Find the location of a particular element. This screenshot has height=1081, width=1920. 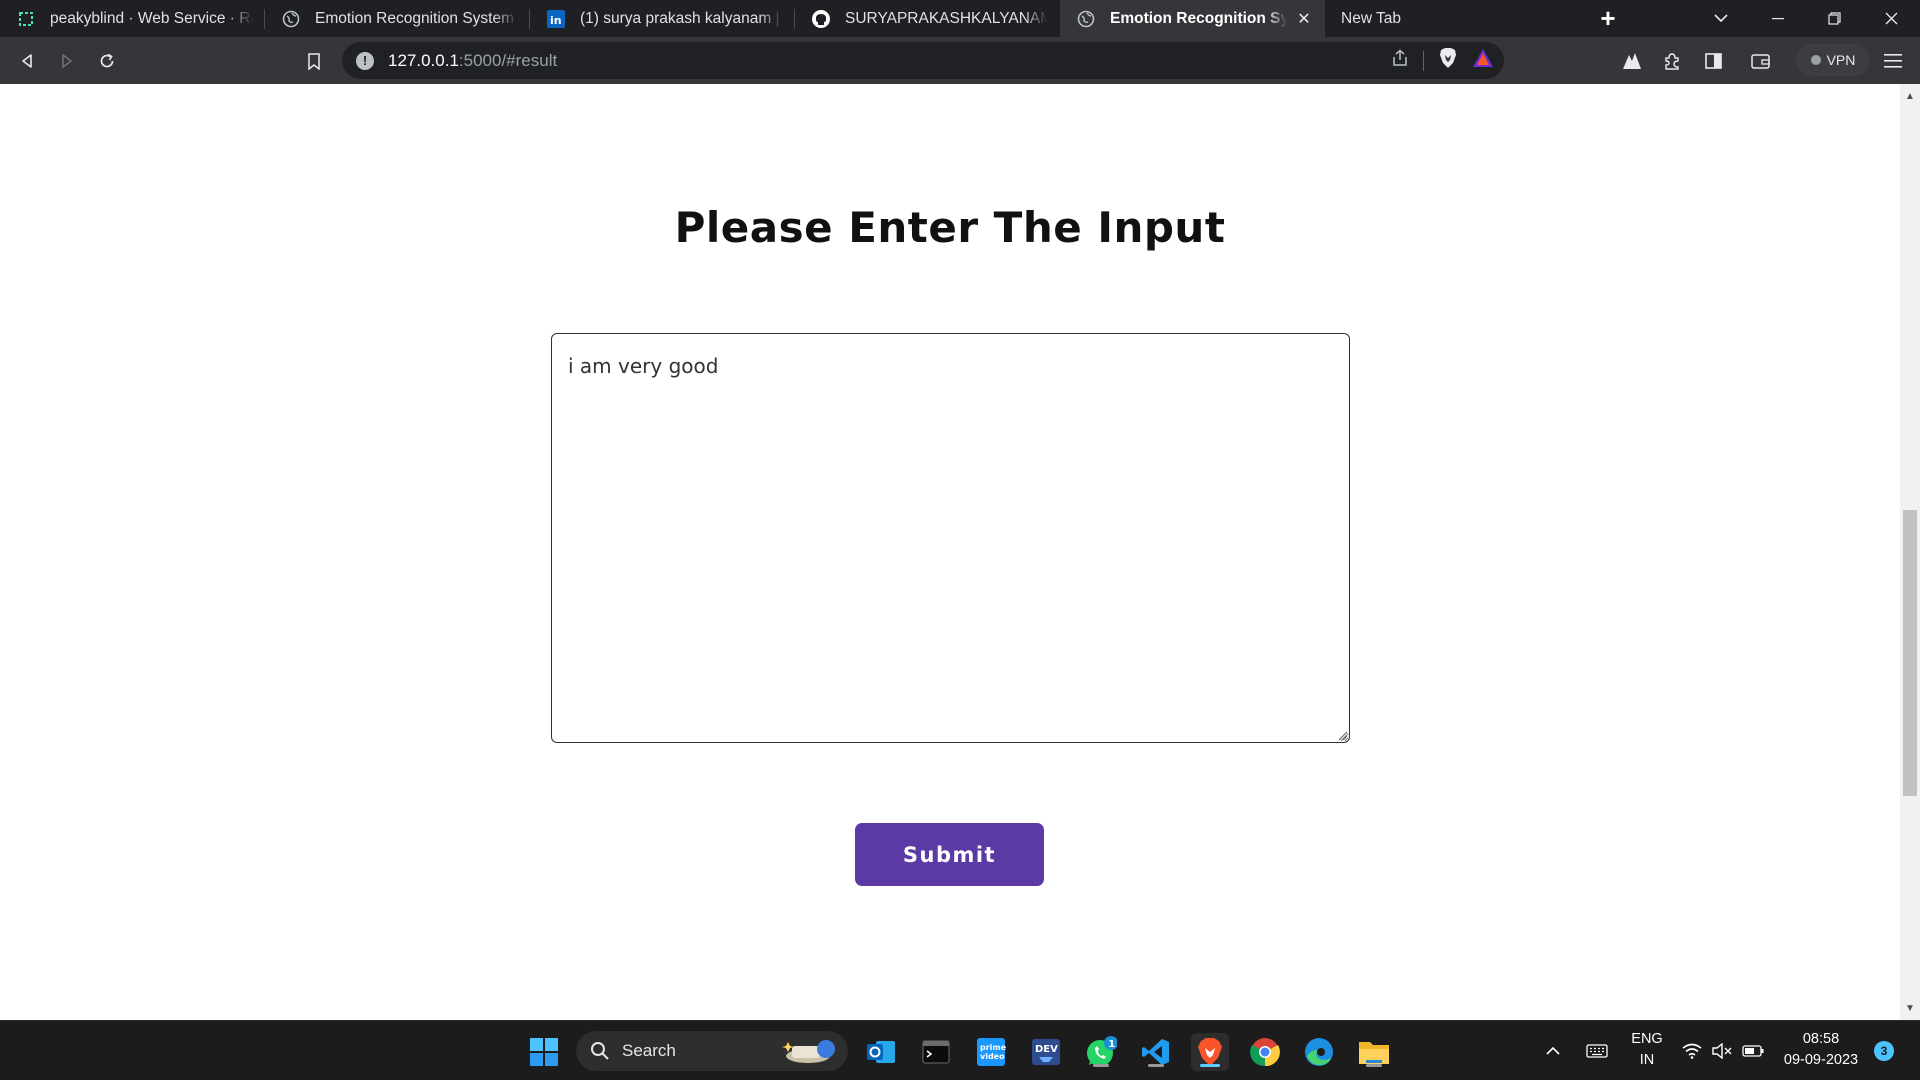

tab-emotion-active: Emotion Recognition System ✕ is located at coordinates (1192, 18).